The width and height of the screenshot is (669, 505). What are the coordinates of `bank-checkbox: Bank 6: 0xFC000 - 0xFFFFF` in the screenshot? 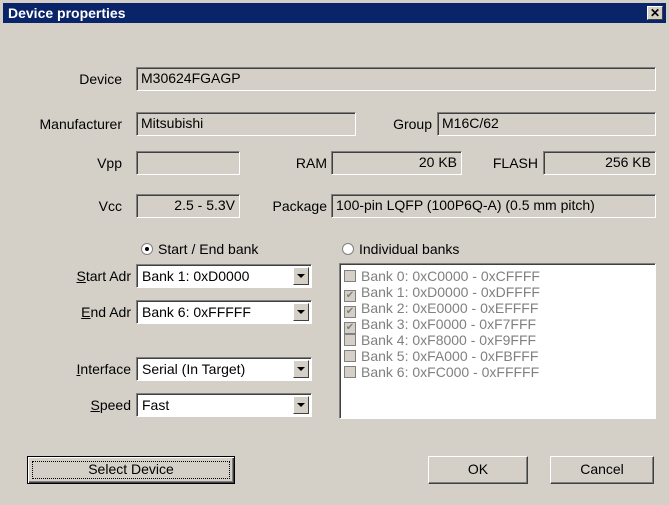 It's located at (441, 372).